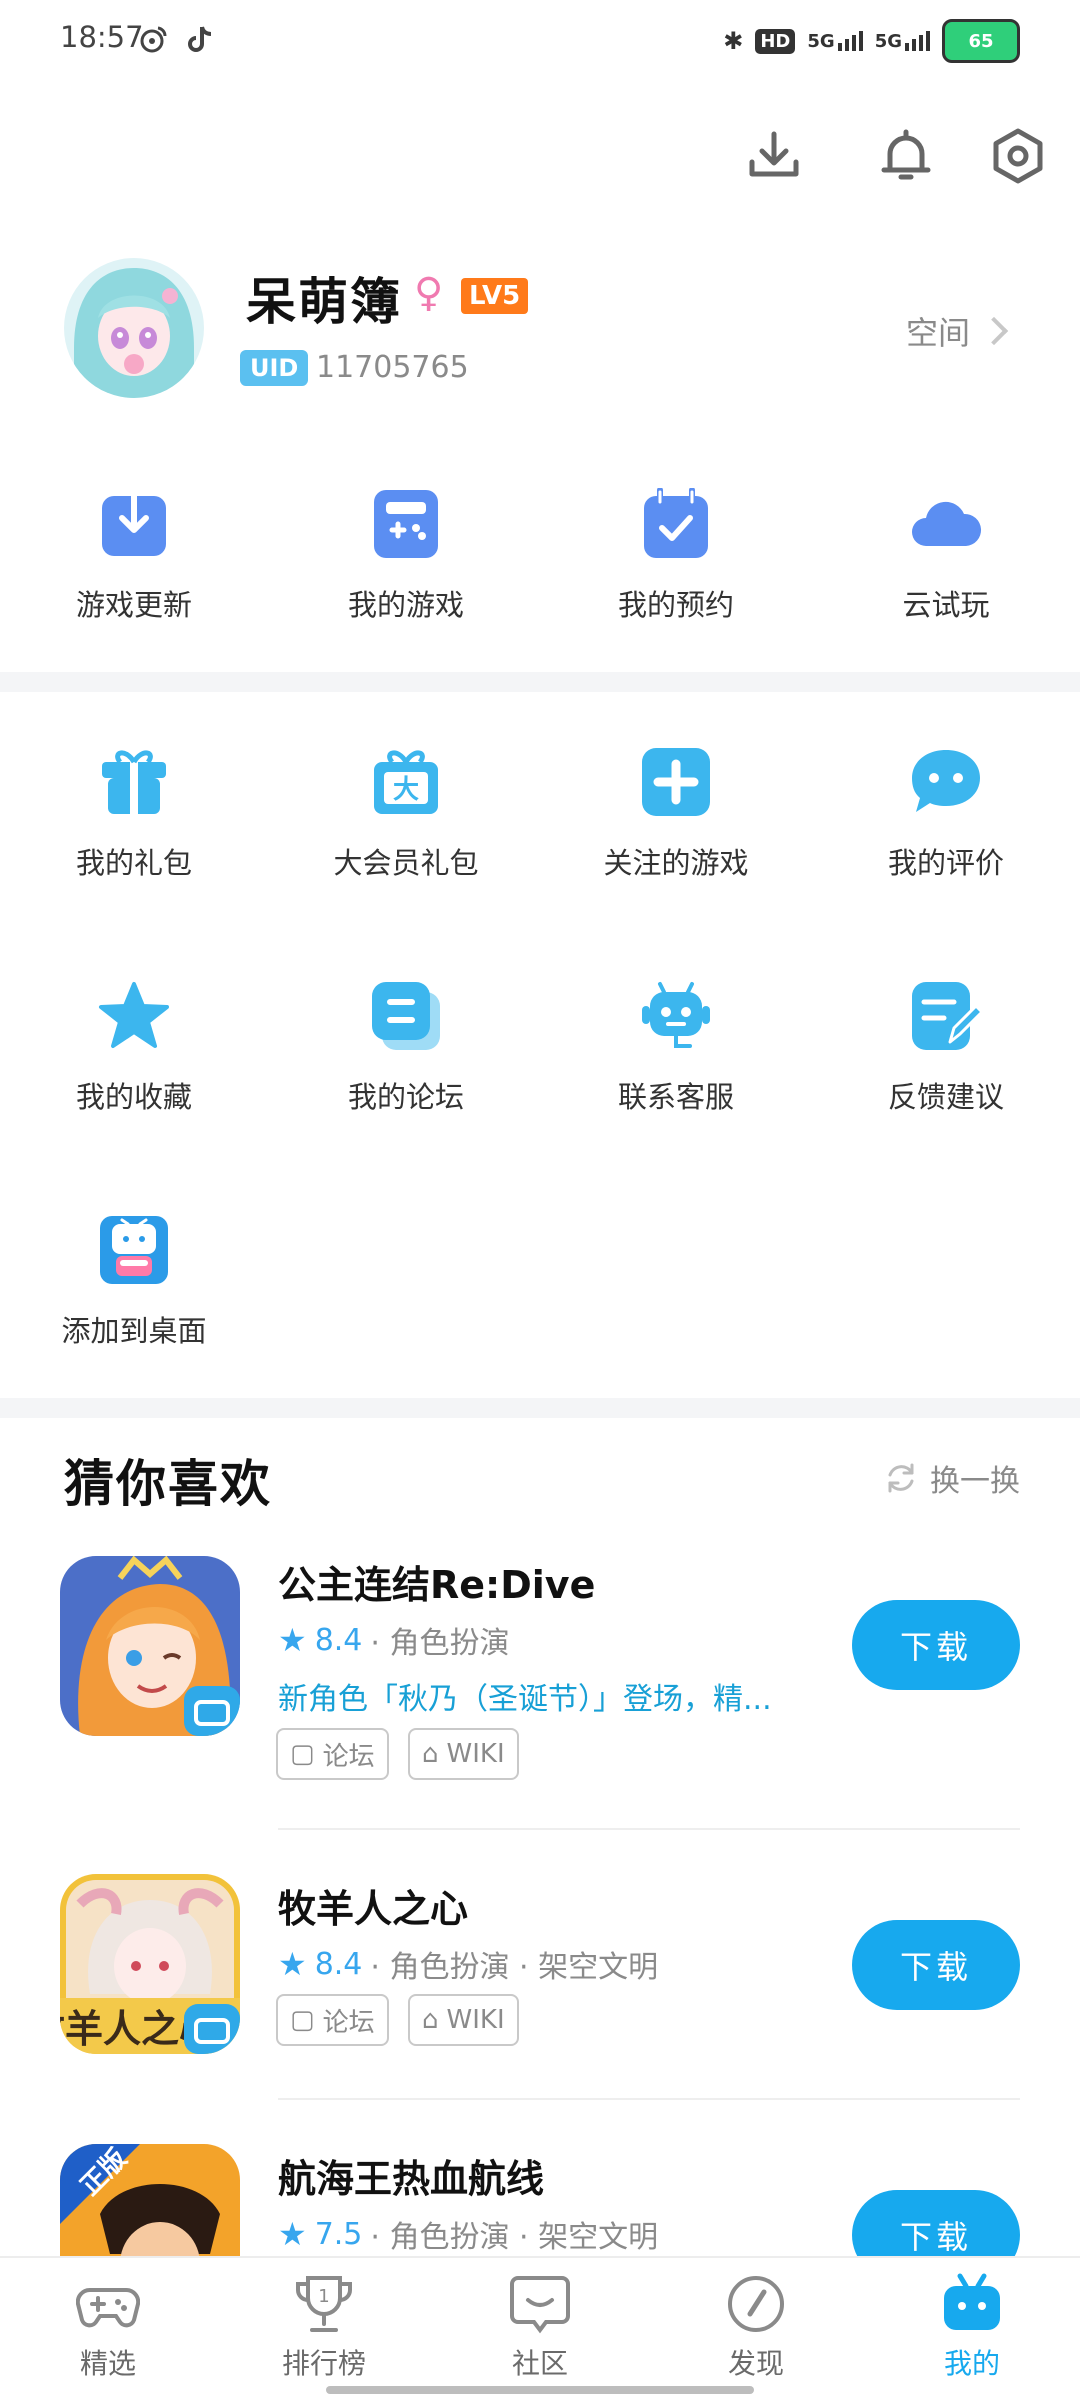  I want to click on refresh-button: 换一换, so click(952, 1478).